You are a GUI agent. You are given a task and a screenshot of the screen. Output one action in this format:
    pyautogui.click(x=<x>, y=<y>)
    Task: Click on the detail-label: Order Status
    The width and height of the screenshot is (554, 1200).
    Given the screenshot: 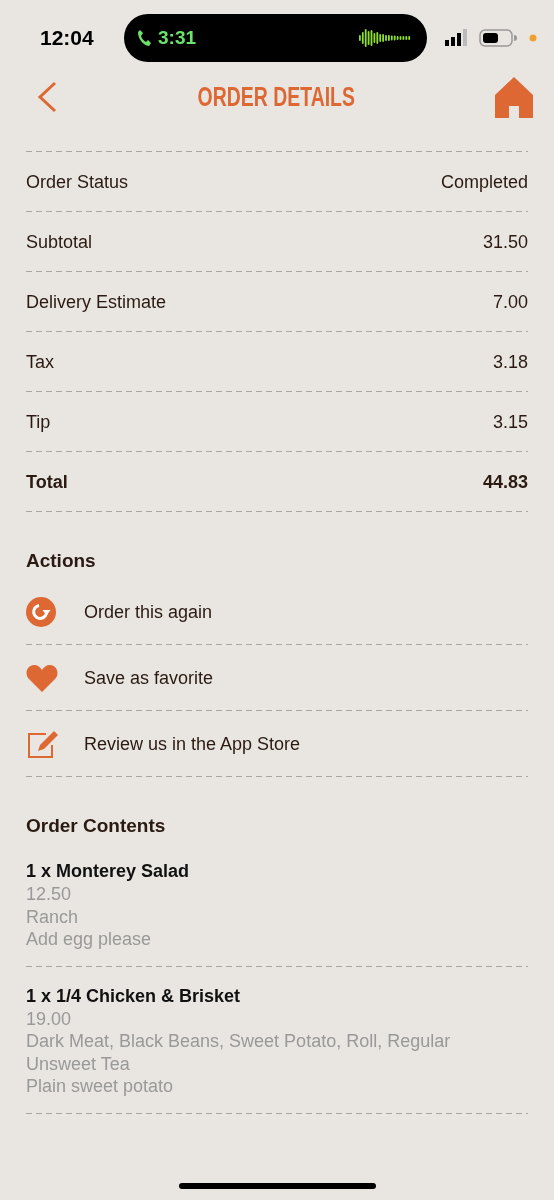 What is the action you would take?
    pyautogui.click(x=77, y=182)
    